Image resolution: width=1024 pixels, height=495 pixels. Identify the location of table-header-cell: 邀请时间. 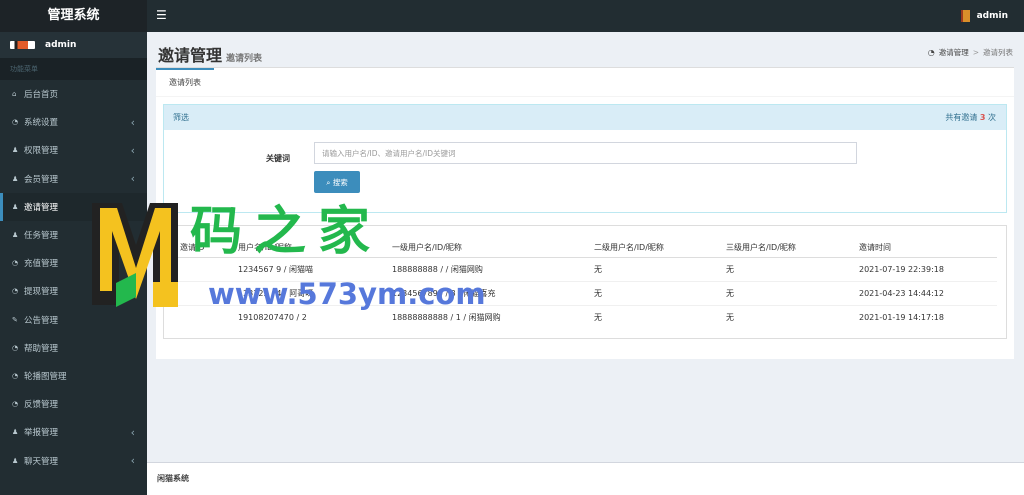
(926, 248).